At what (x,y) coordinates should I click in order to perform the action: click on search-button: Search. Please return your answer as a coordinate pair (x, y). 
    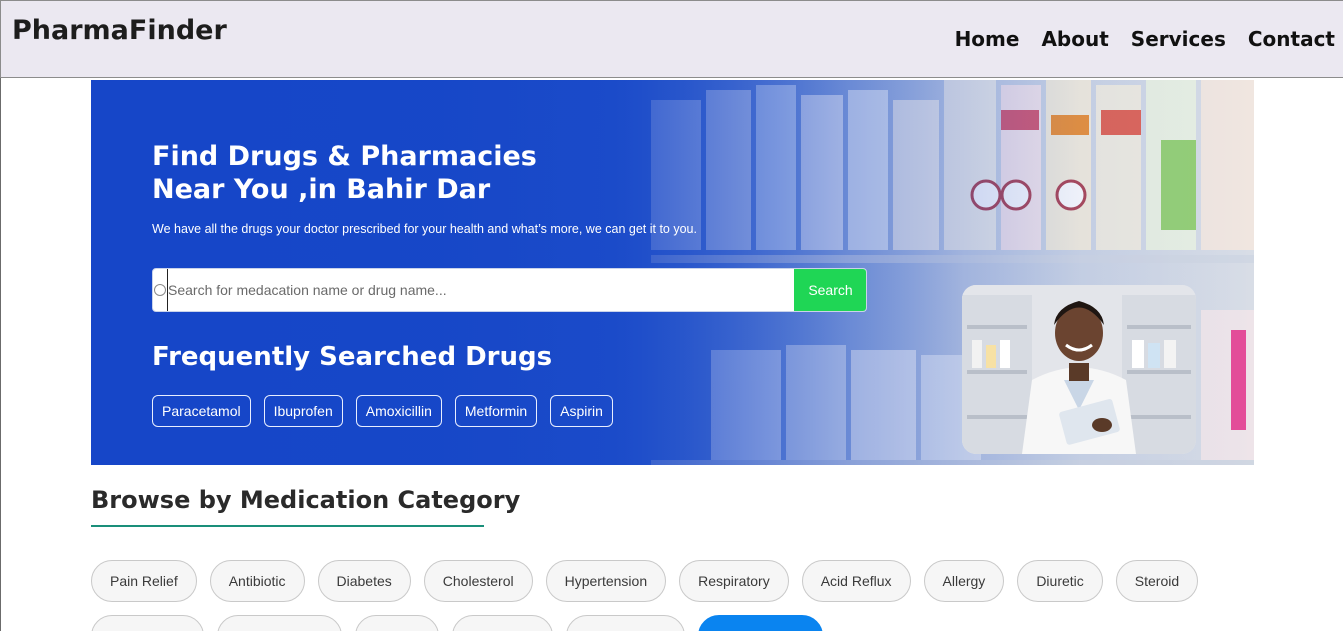
    Looking at the image, I should click on (830, 290).